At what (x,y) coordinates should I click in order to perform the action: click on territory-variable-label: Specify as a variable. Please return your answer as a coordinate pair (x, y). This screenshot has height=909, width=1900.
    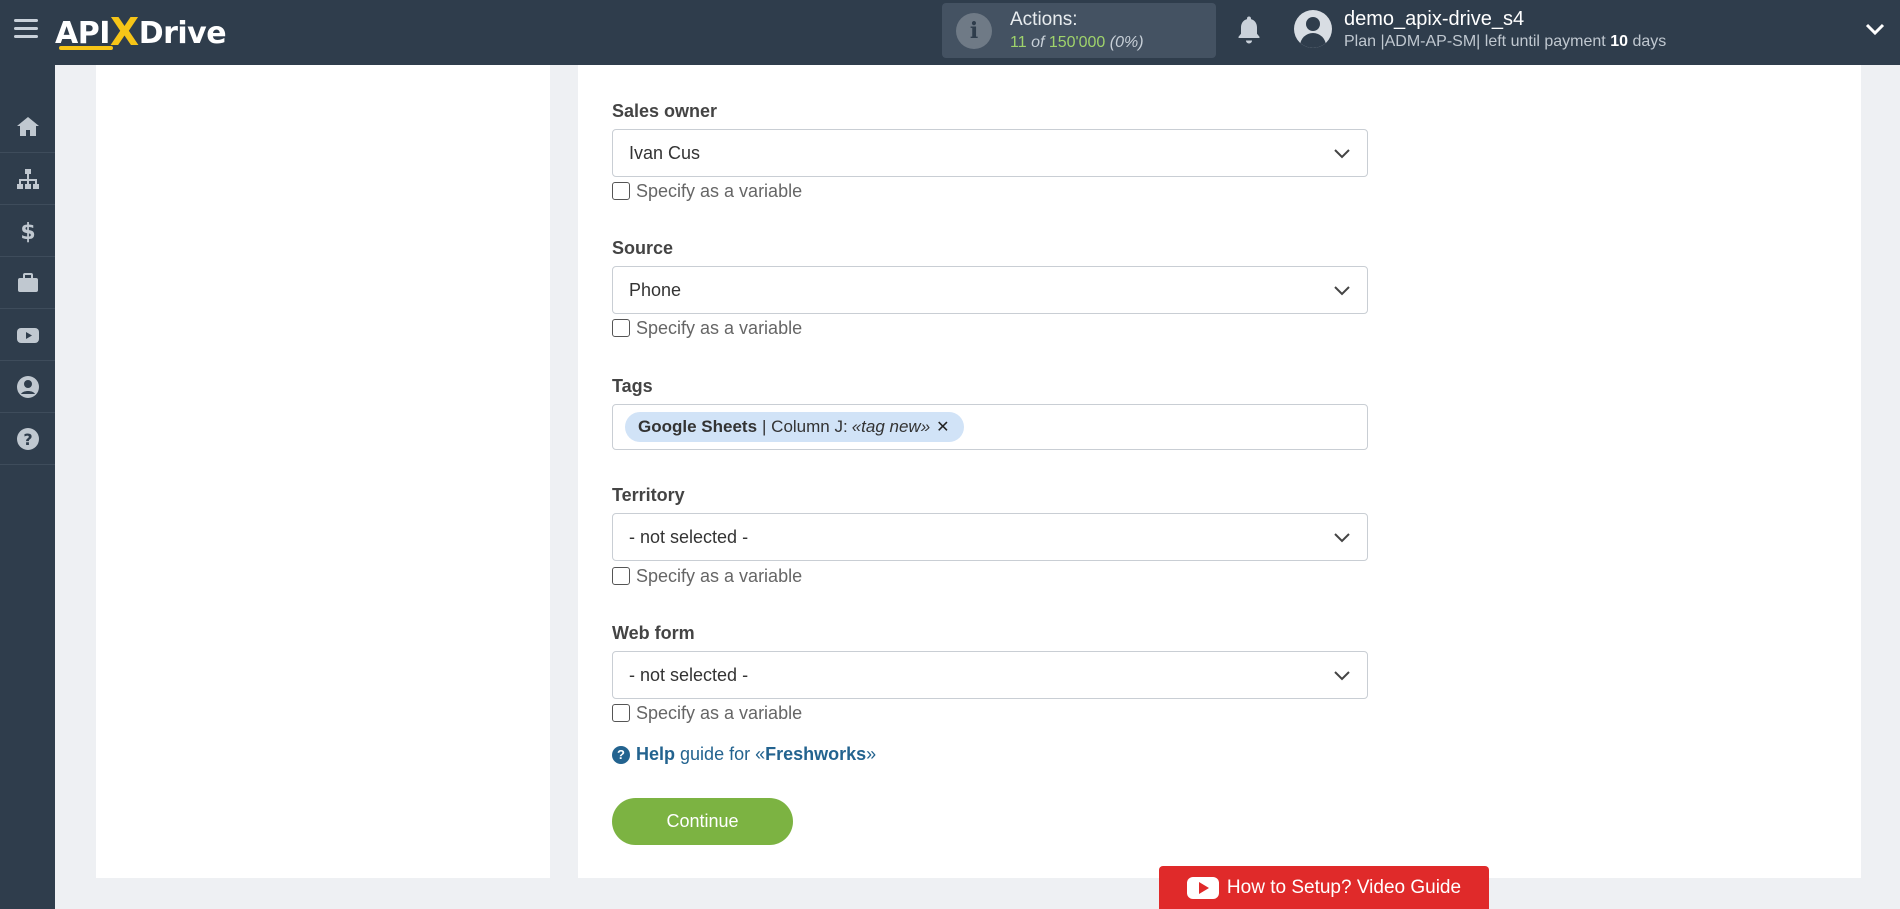
    Looking at the image, I should click on (719, 575).